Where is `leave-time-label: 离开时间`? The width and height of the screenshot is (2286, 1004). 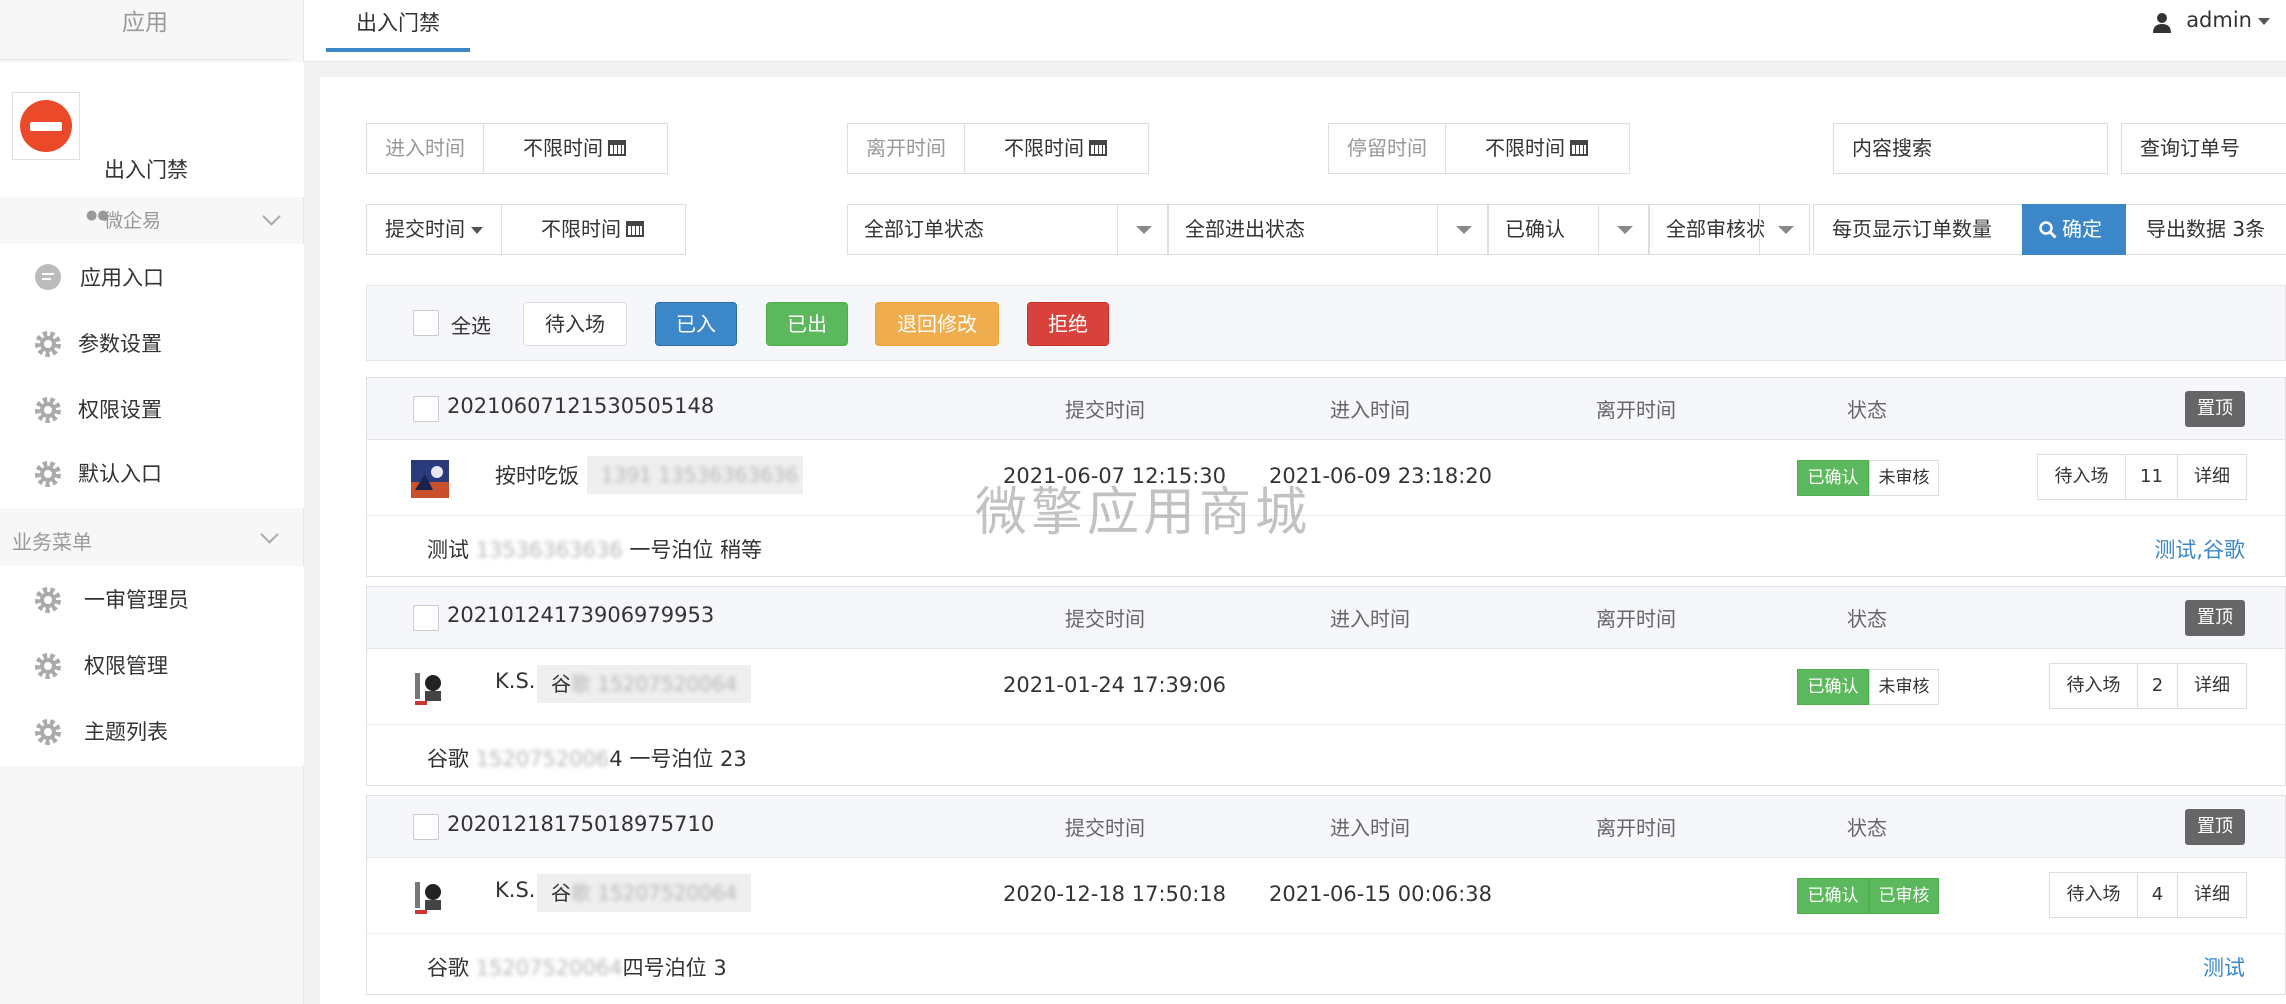
leave-time-label: 离开时间 is located at coordinates (906, 148).